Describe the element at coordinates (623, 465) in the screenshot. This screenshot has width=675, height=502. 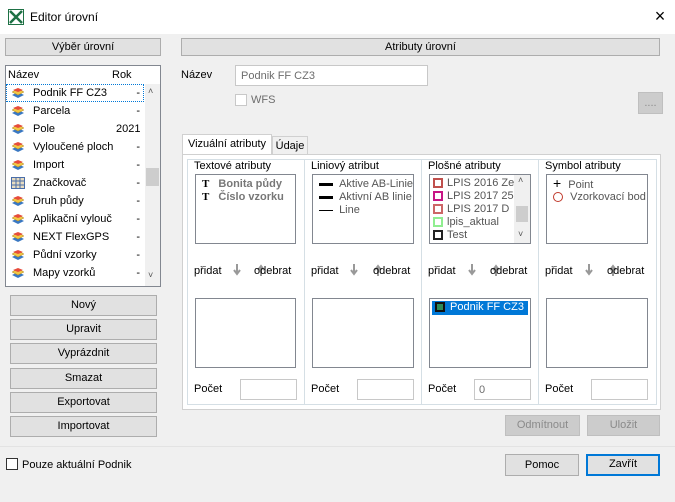
I see `close-button: Zavřít` at that location.